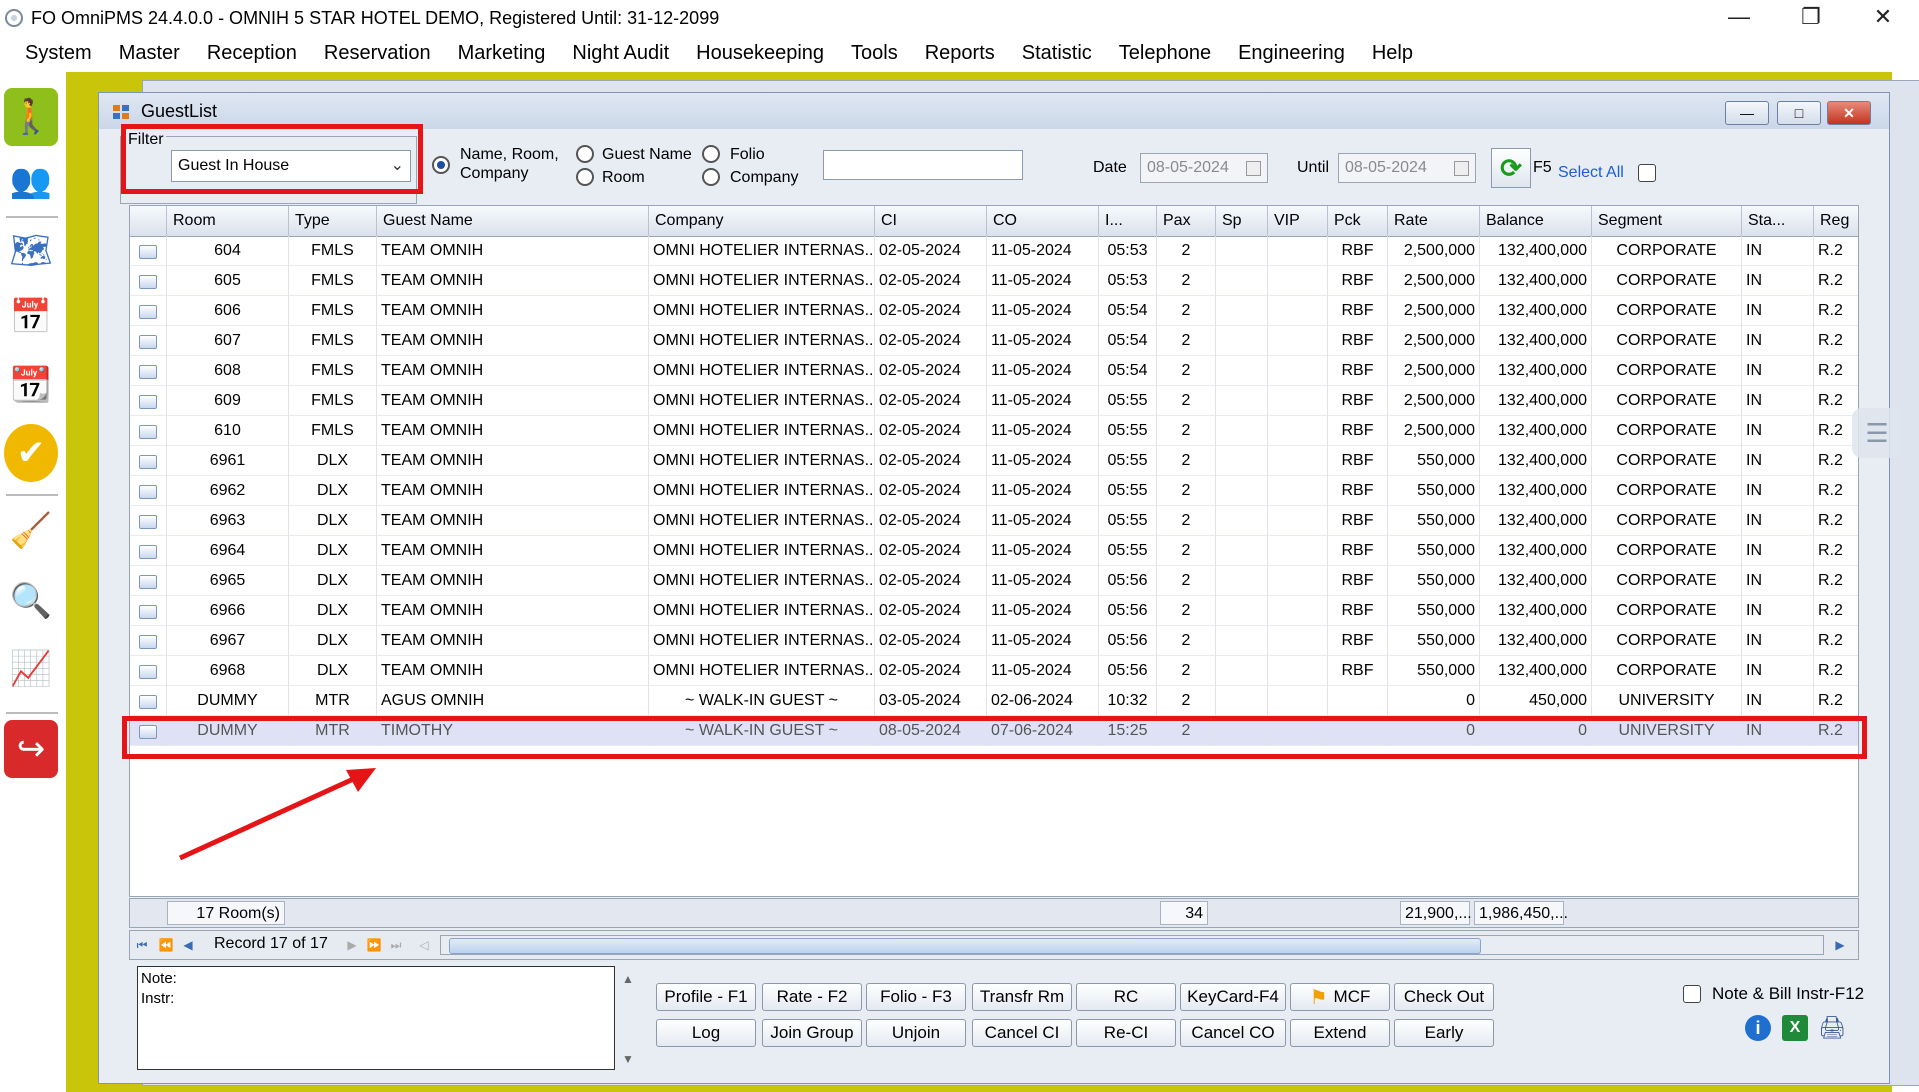 This screenshot has height=1092, width=1919. What do you see at coordinates (1043, 221) in the screenshot?
I see `column-header-co: CO` at bounding box center [1043, 221].